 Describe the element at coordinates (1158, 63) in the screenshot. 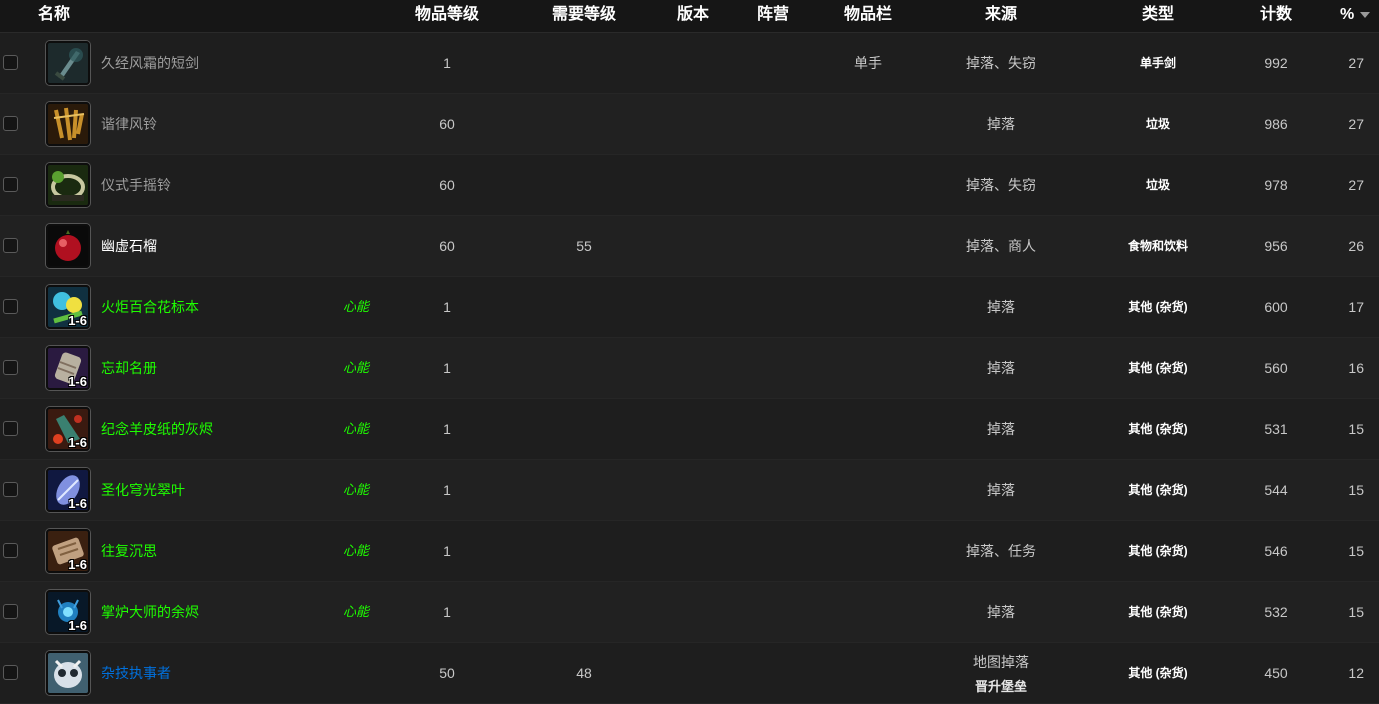

I see `type-cell: 单手剑` at that location.